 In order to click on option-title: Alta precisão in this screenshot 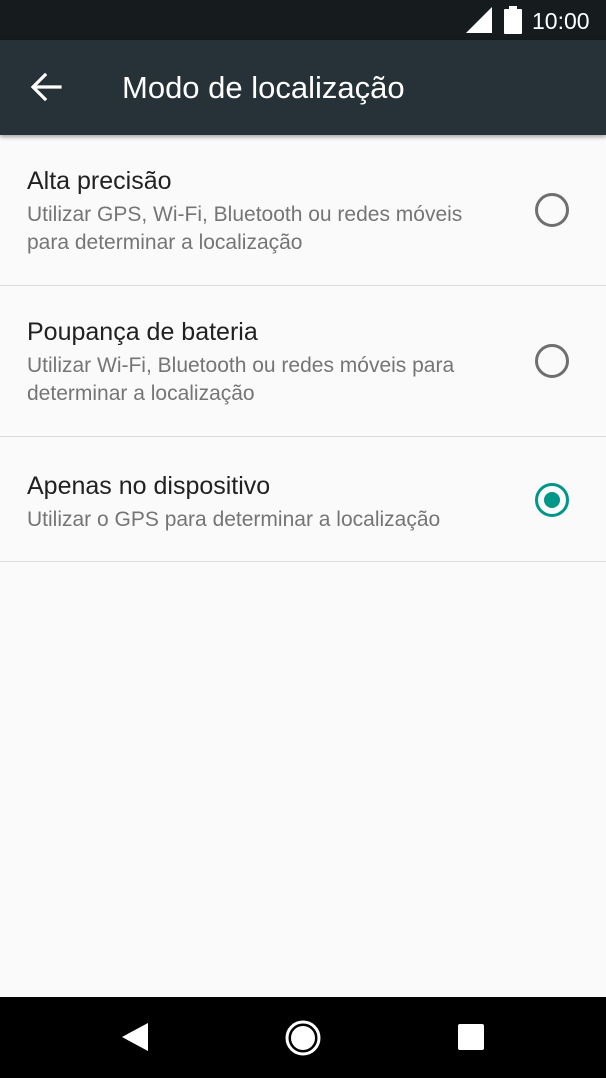, I will do `click(99, 181)`.